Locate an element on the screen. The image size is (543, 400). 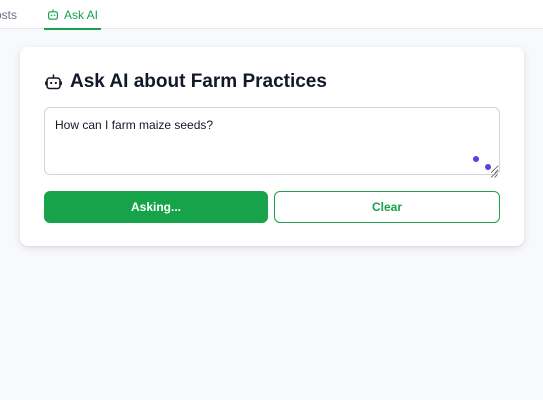
card-title: Ask AI about Farm Practices is located at coordinates (186, 82).